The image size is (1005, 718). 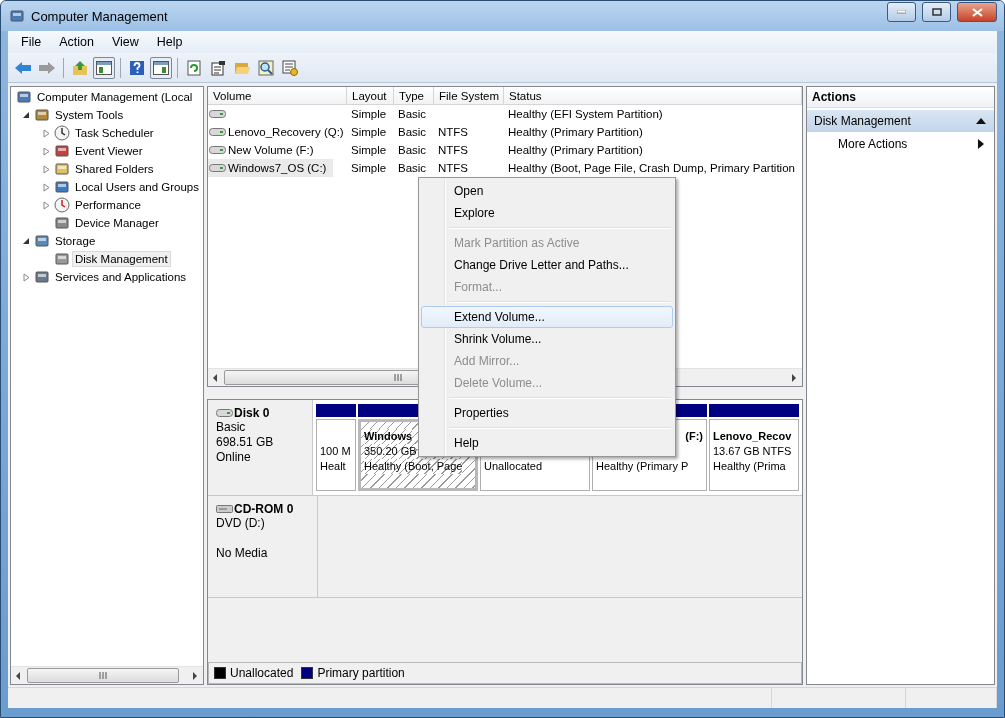 I want to click on disk-info: 698.51 GB, so click(x=245, y=442).